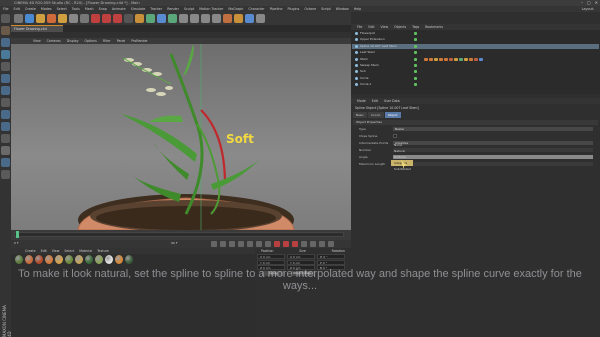  What do you see at coordinates (392, 101) in the screenshot?
I see `attribute-menu-user-data: User Data` at bounding box center [392, 101].